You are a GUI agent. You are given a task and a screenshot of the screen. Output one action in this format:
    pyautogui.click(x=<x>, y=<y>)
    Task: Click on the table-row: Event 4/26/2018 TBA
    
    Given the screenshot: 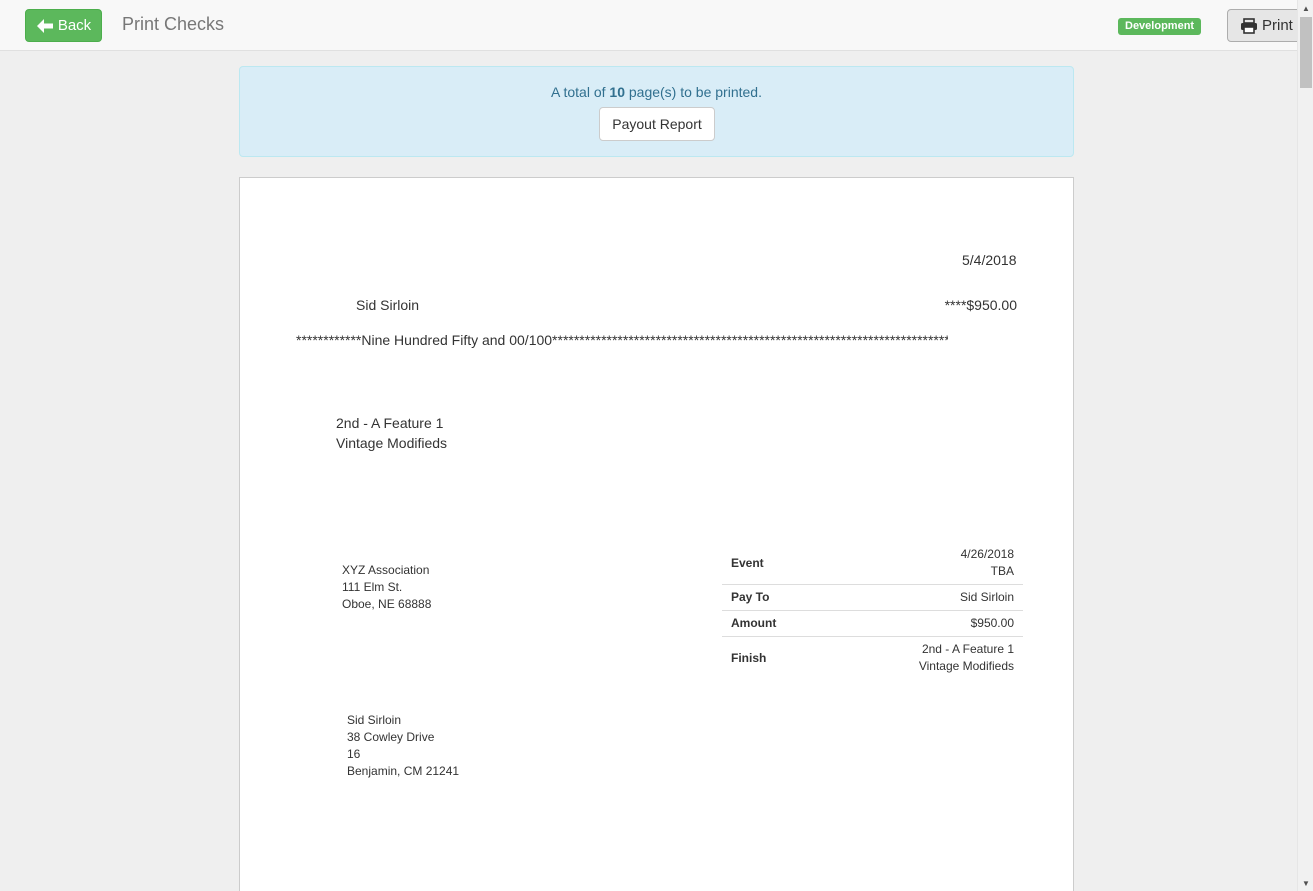 What is the action you would take?
    pyautogui.click(x=872, y=563)
    